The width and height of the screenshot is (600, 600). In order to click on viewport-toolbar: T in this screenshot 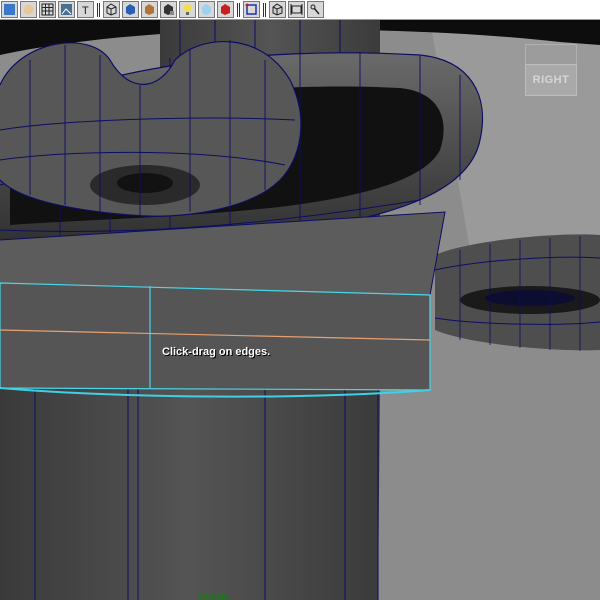, I will do `click(300, 10)`.